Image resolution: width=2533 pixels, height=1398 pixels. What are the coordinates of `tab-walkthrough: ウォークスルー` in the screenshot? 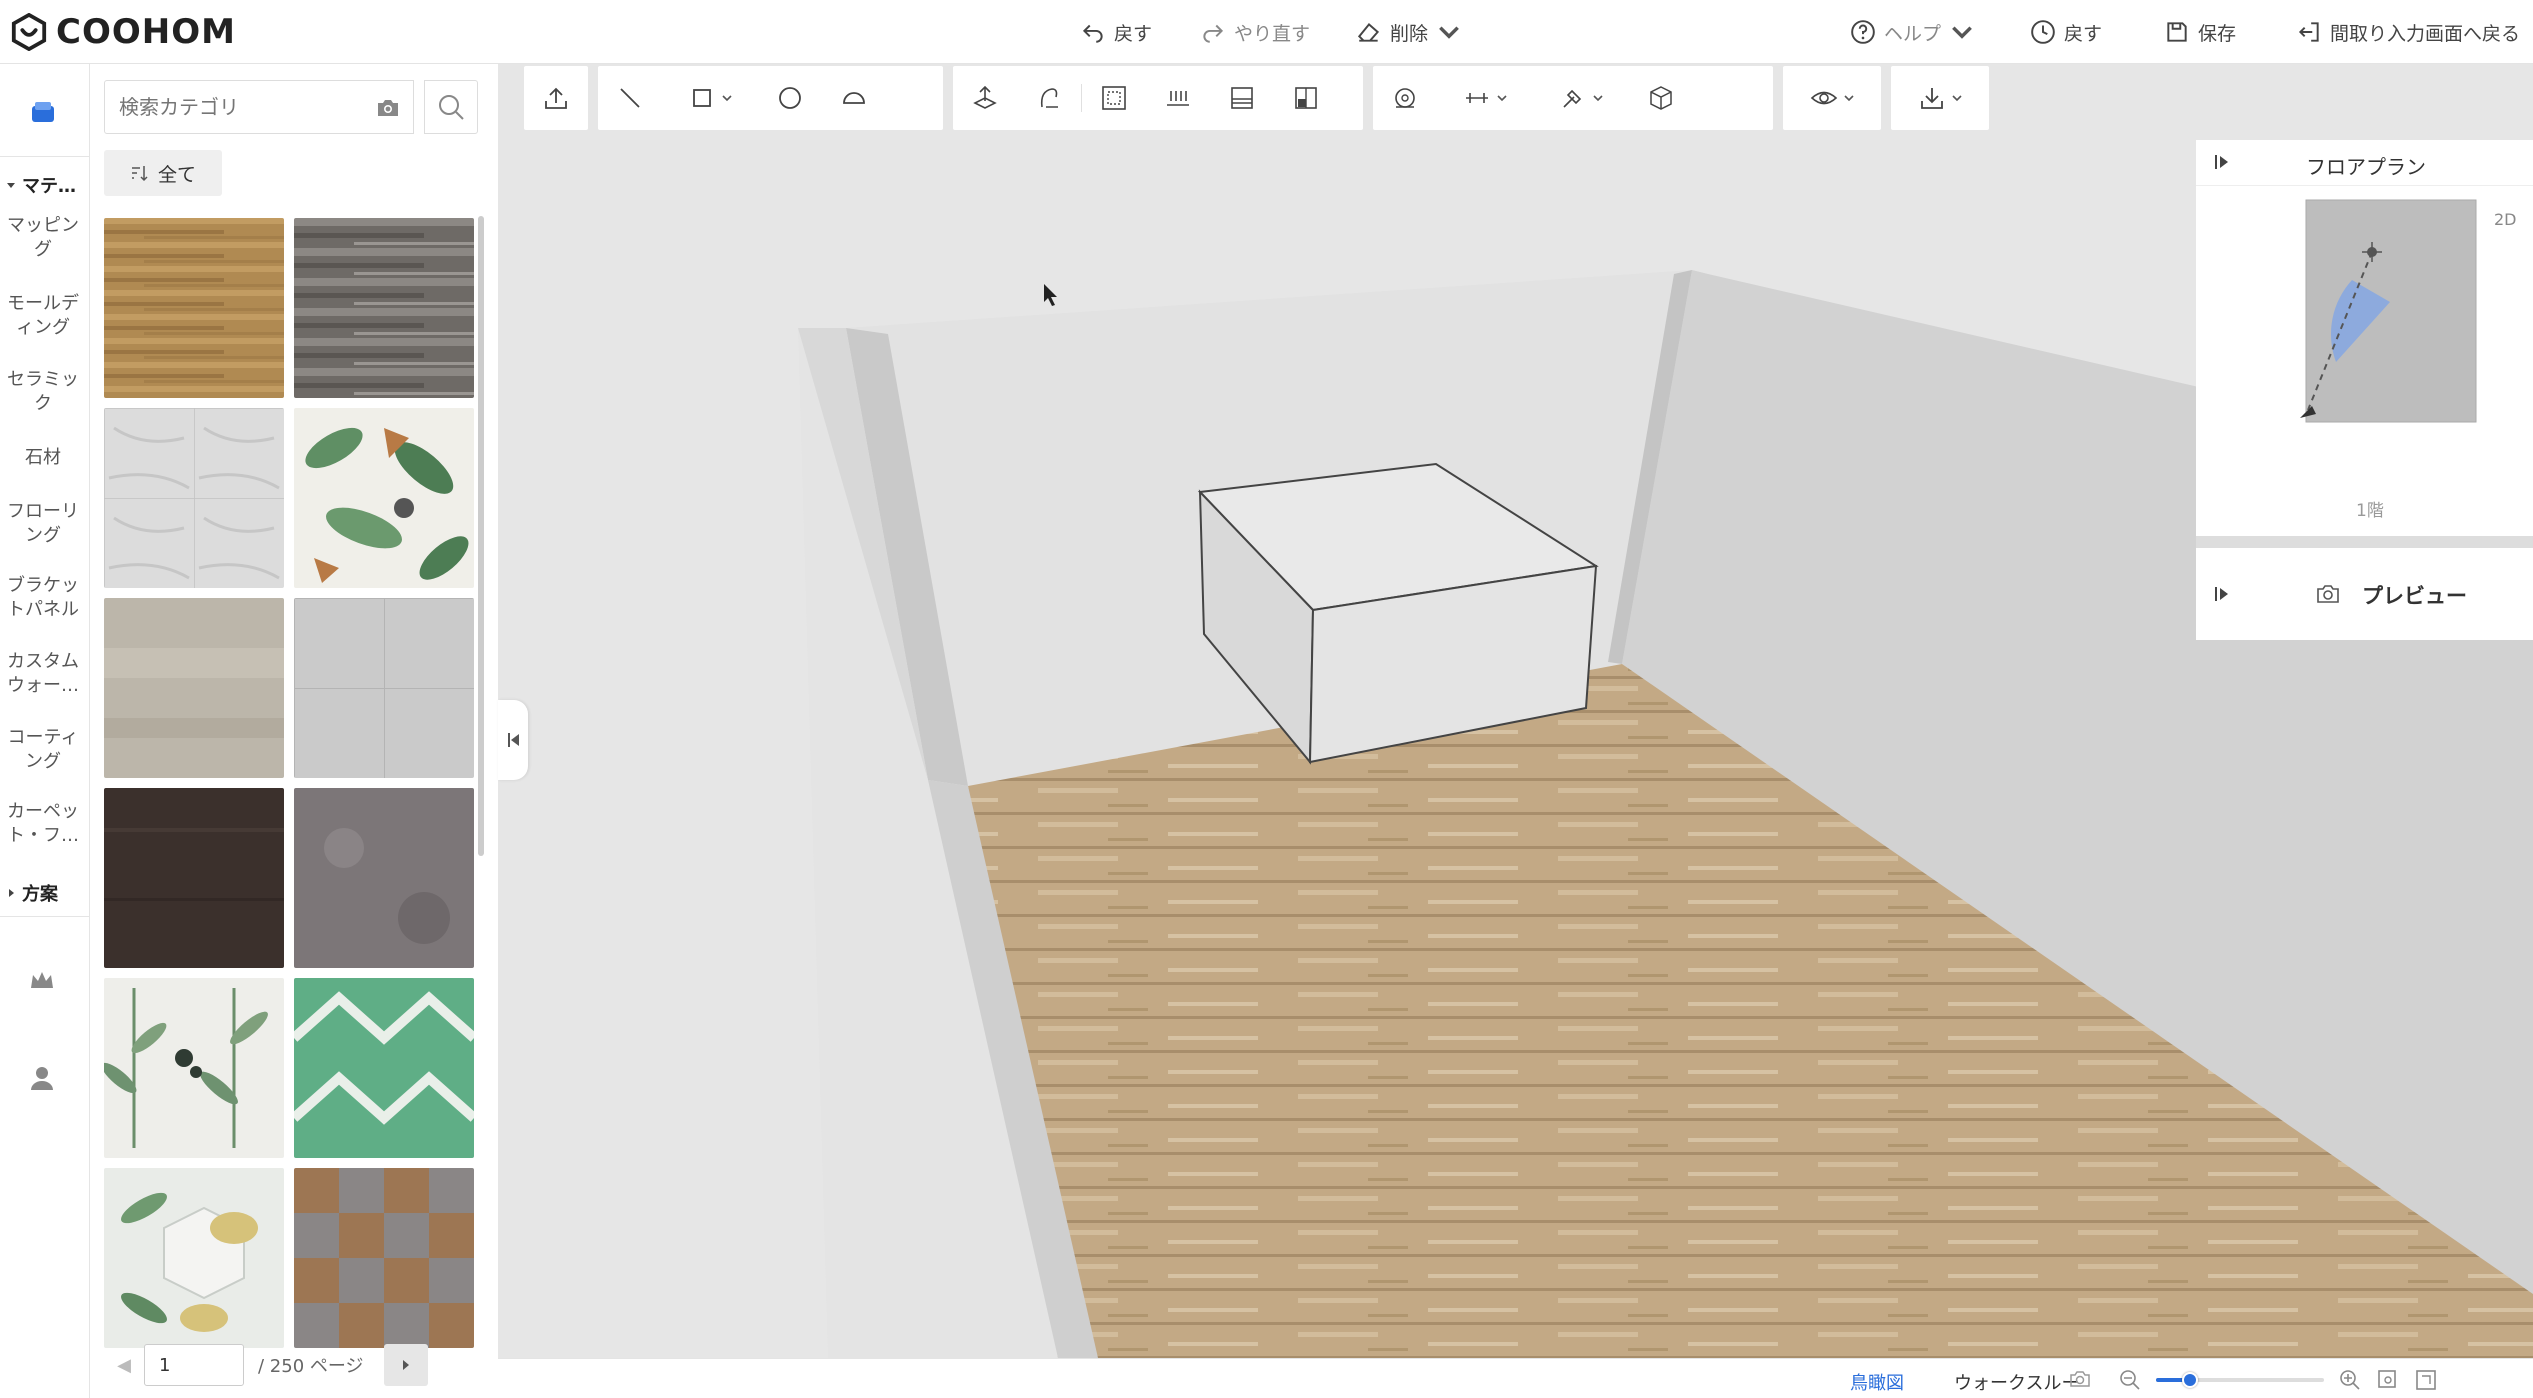 It's located at (2016, 1382).